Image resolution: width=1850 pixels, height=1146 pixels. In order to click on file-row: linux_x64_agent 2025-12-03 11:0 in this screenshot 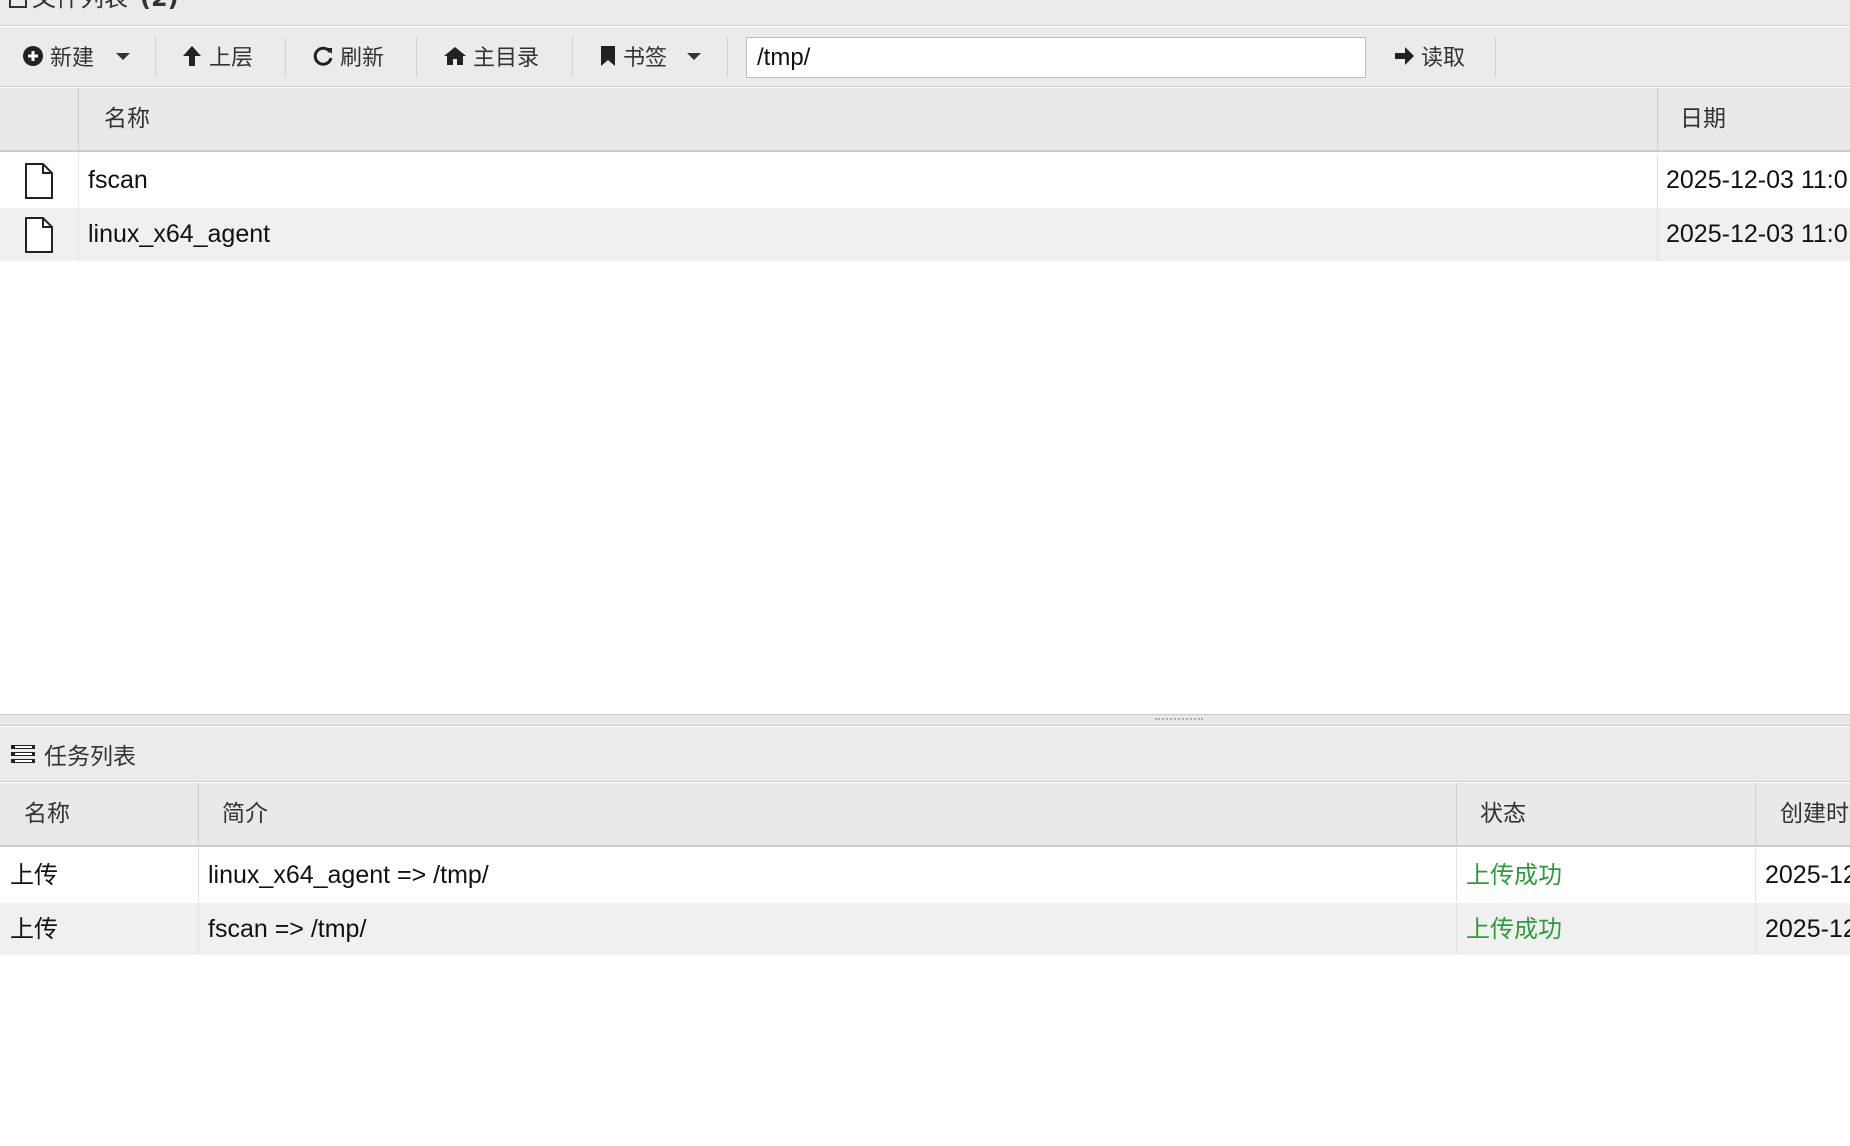, I will do `click(925, 234)`.